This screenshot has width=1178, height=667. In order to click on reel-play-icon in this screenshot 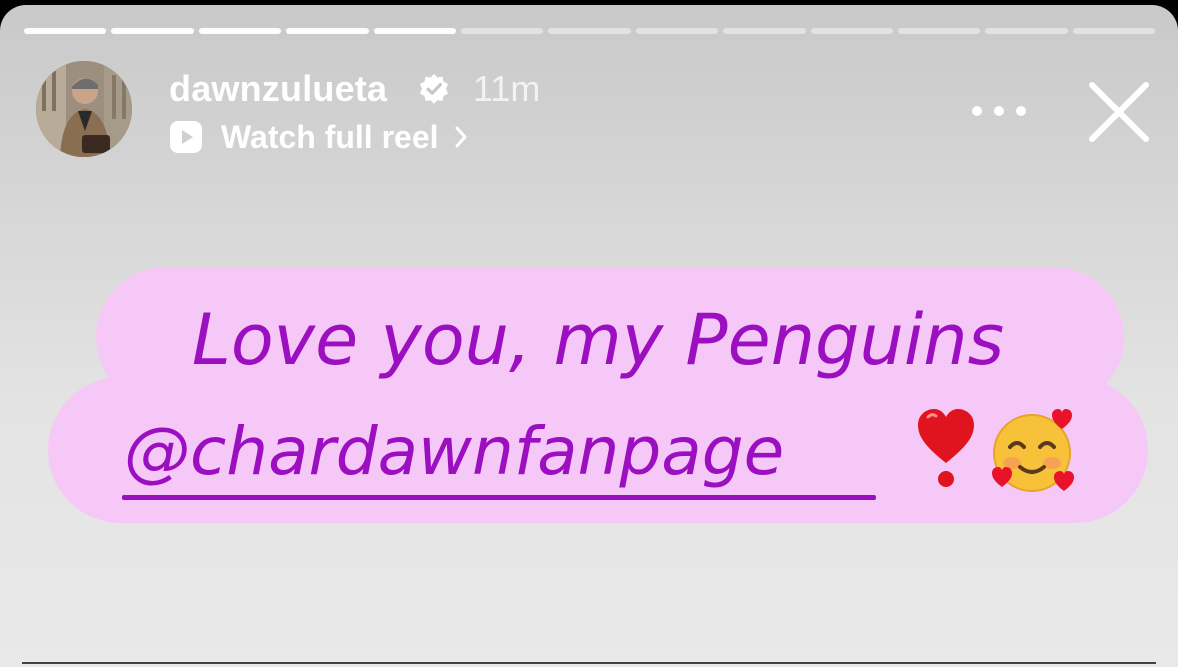, I will do `click(186, 137)`.